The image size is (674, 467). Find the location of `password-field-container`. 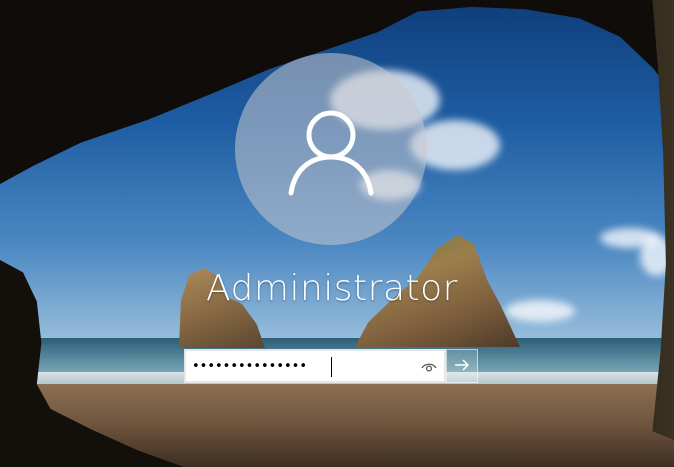

password-field-container is located at coordinates (315, 366).